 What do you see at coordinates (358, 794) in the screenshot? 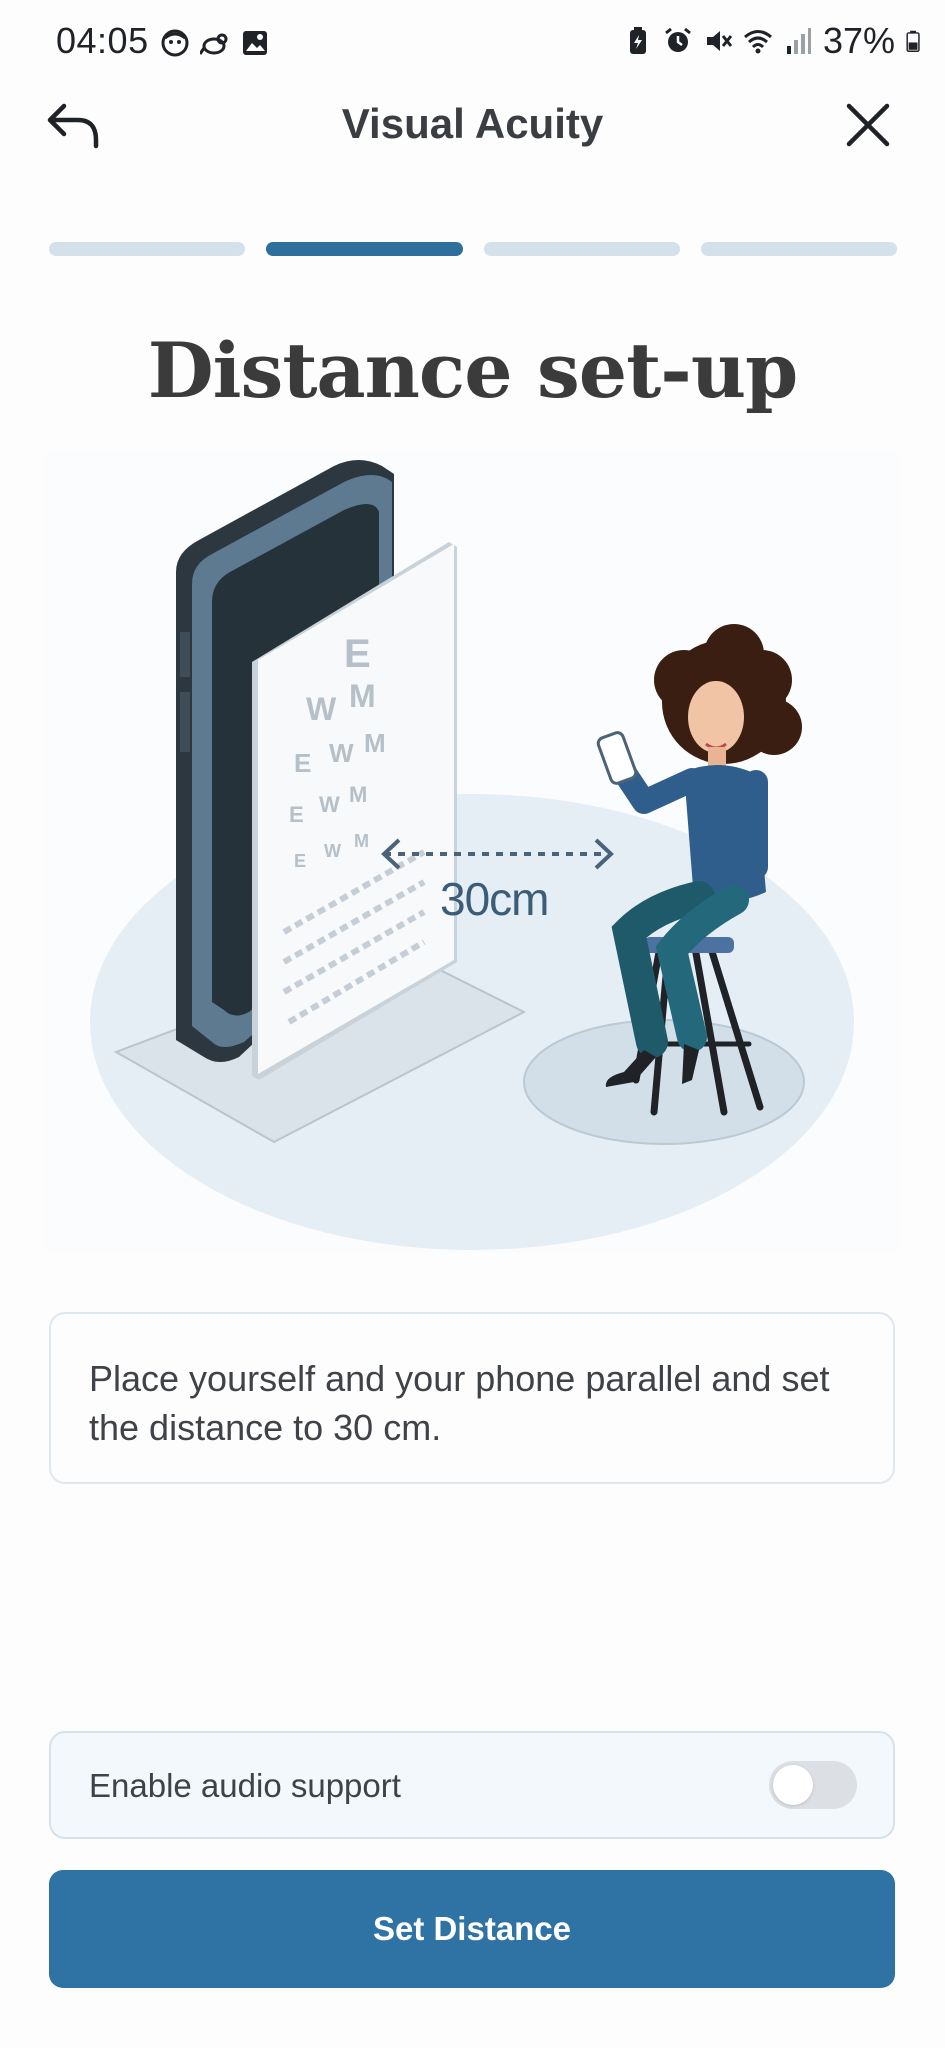
I see `chart-letter-9: M` at bounding box center [358, 794].